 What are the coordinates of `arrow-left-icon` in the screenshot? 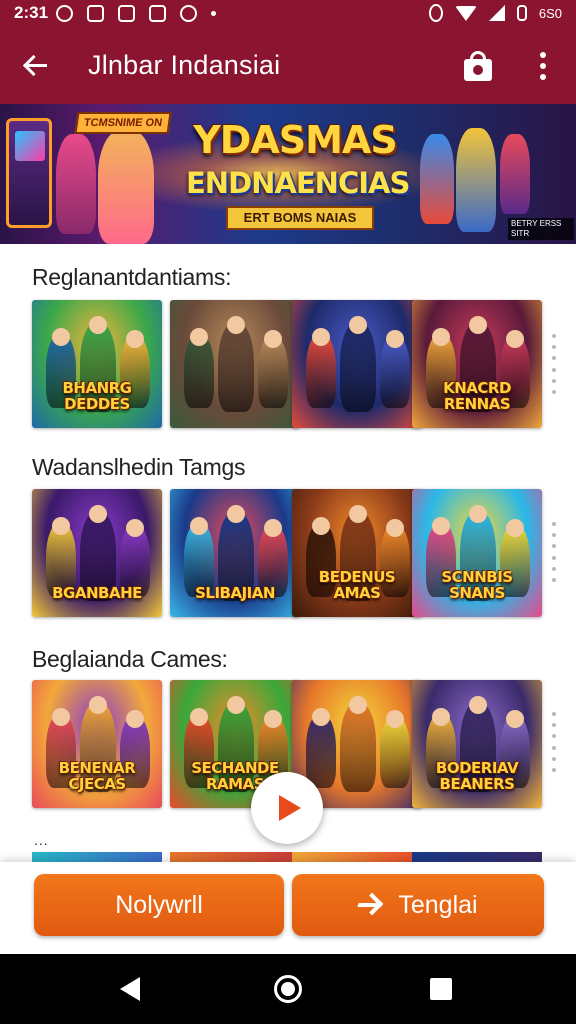 It's located at (35, 65).